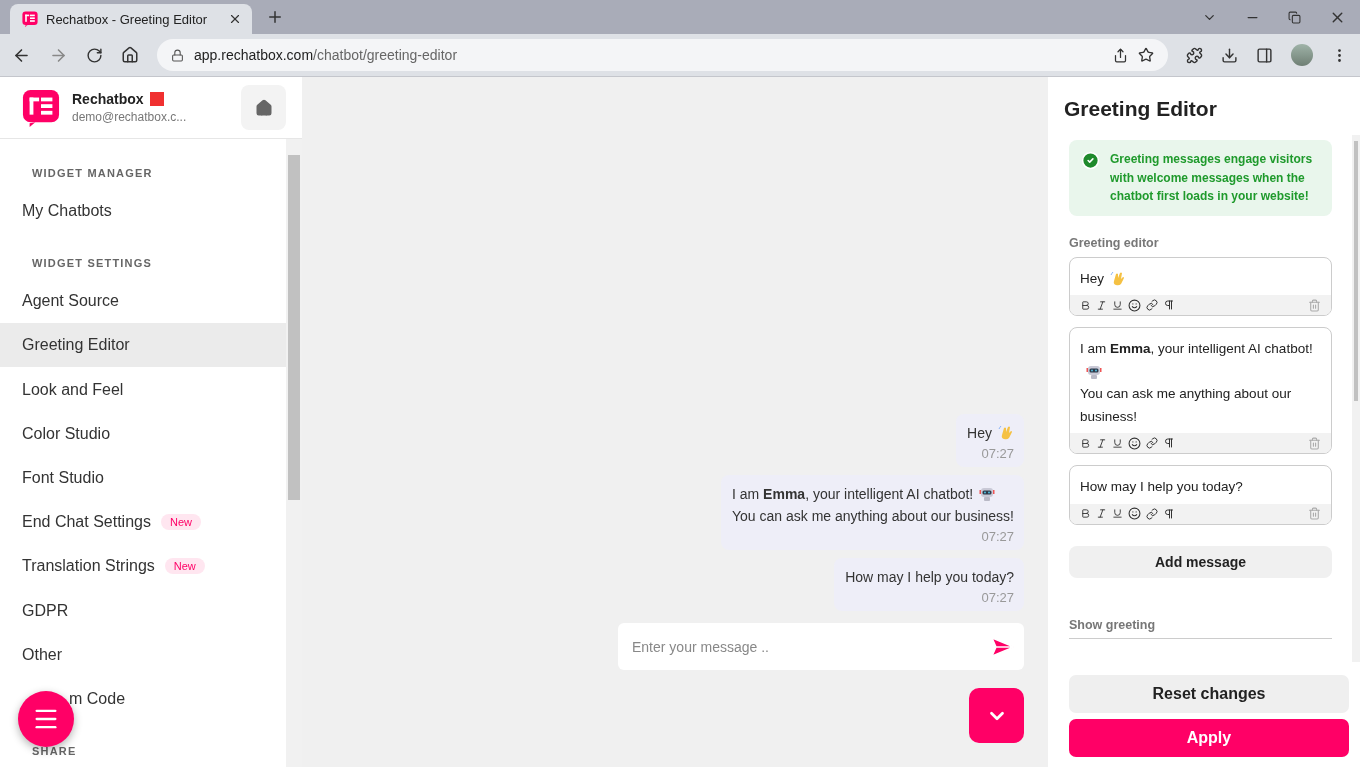 This screenshot has width=1360, height=767. I want to click on share-icon, so click(1120, 55).